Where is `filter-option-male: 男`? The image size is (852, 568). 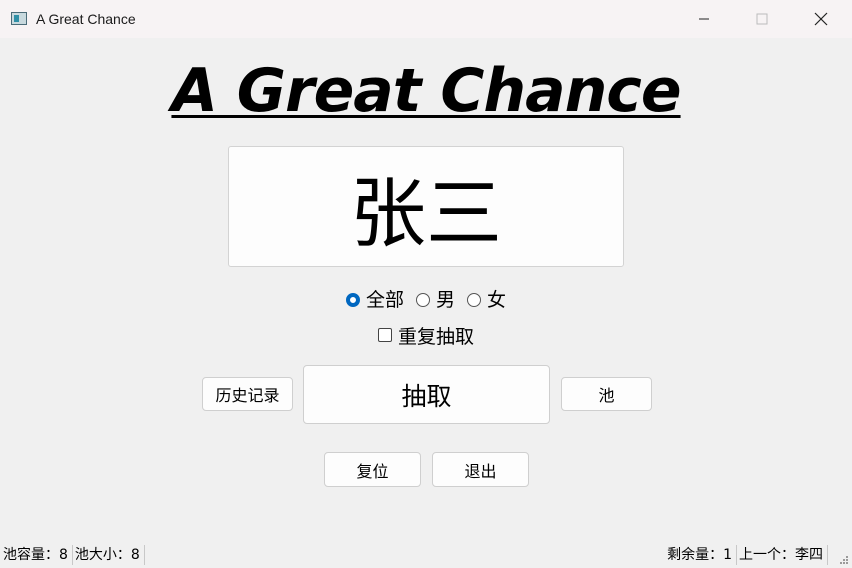 filter-option-male: 男 is located at coordinates (435, 300).